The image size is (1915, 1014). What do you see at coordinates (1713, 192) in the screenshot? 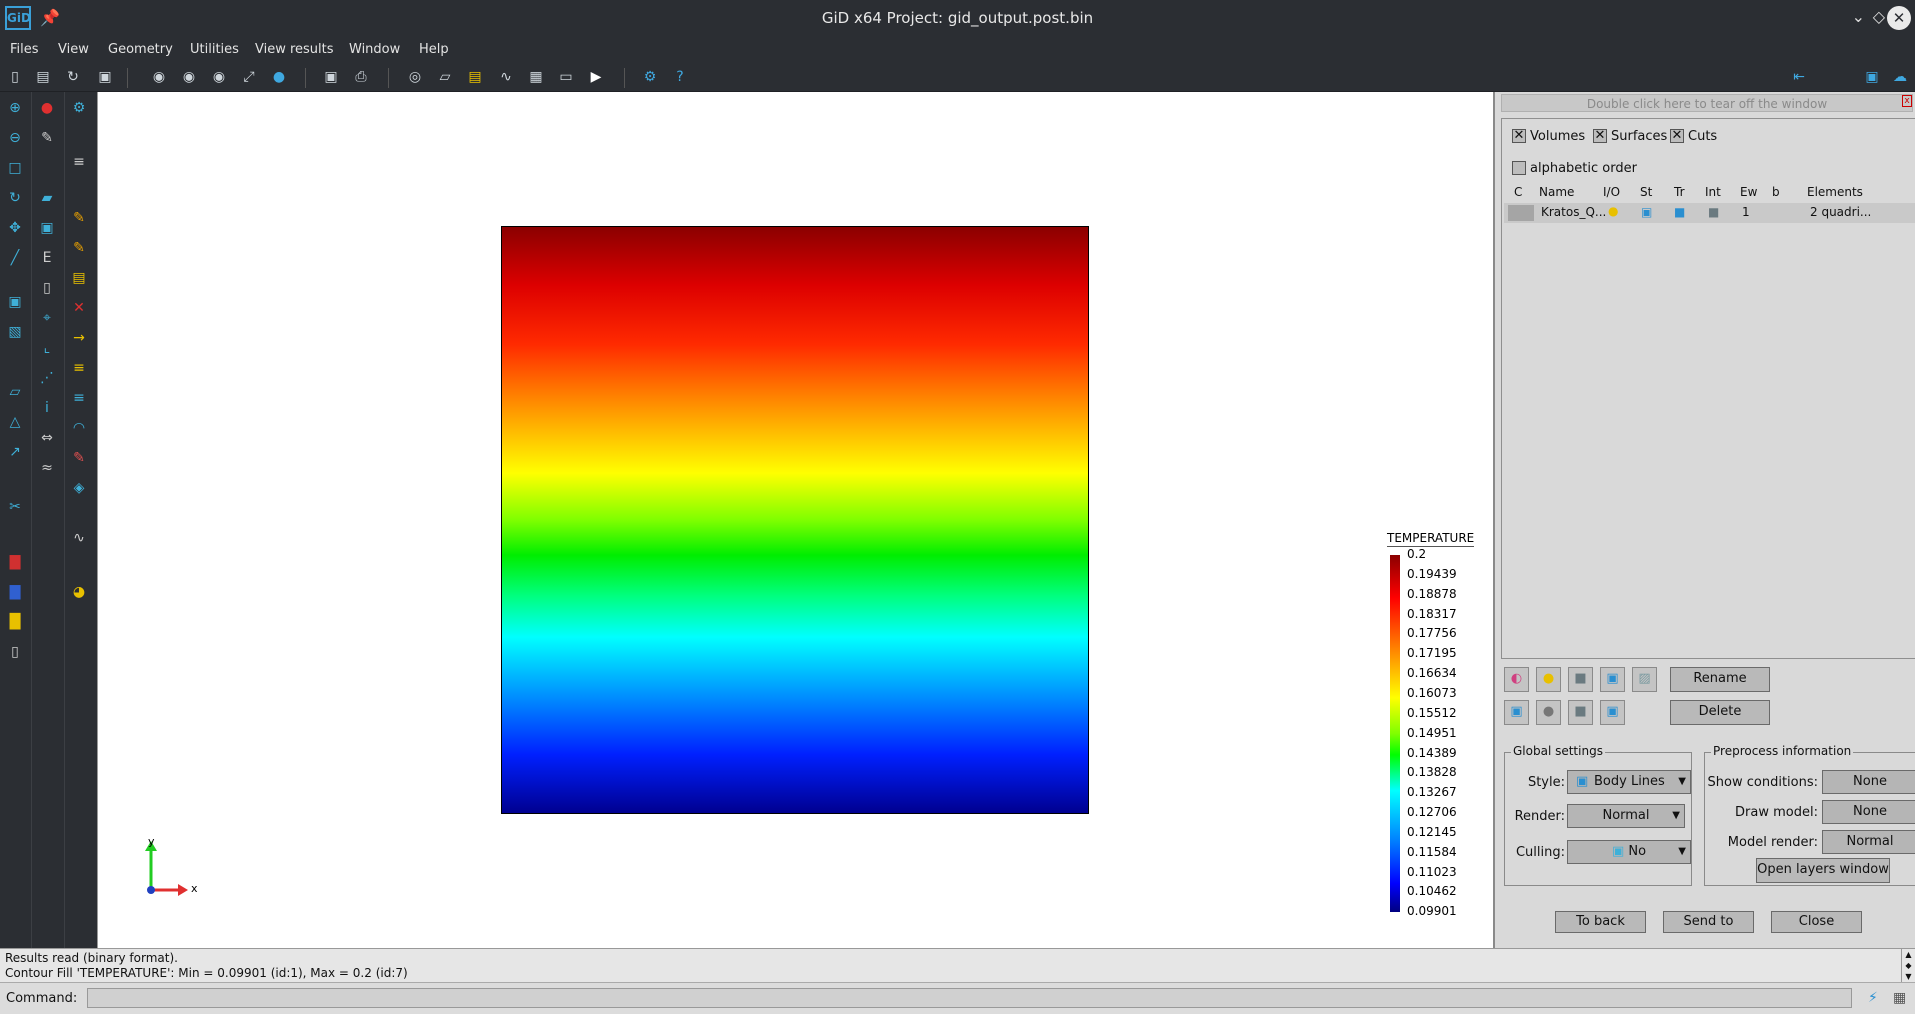
I see `col-int: Int` at bounding box center [1713, 192].